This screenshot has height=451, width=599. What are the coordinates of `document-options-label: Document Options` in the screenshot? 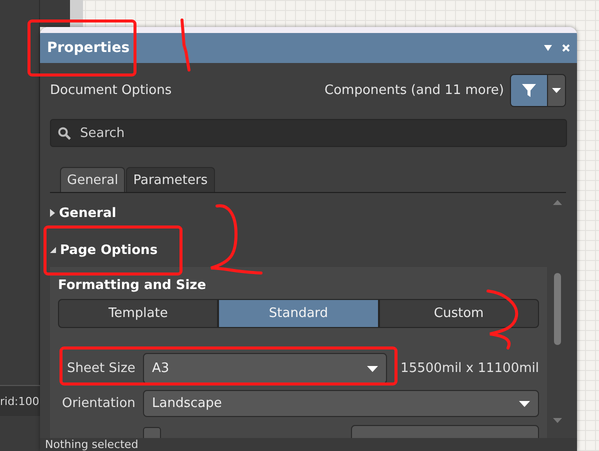 It's located at (111, 90).